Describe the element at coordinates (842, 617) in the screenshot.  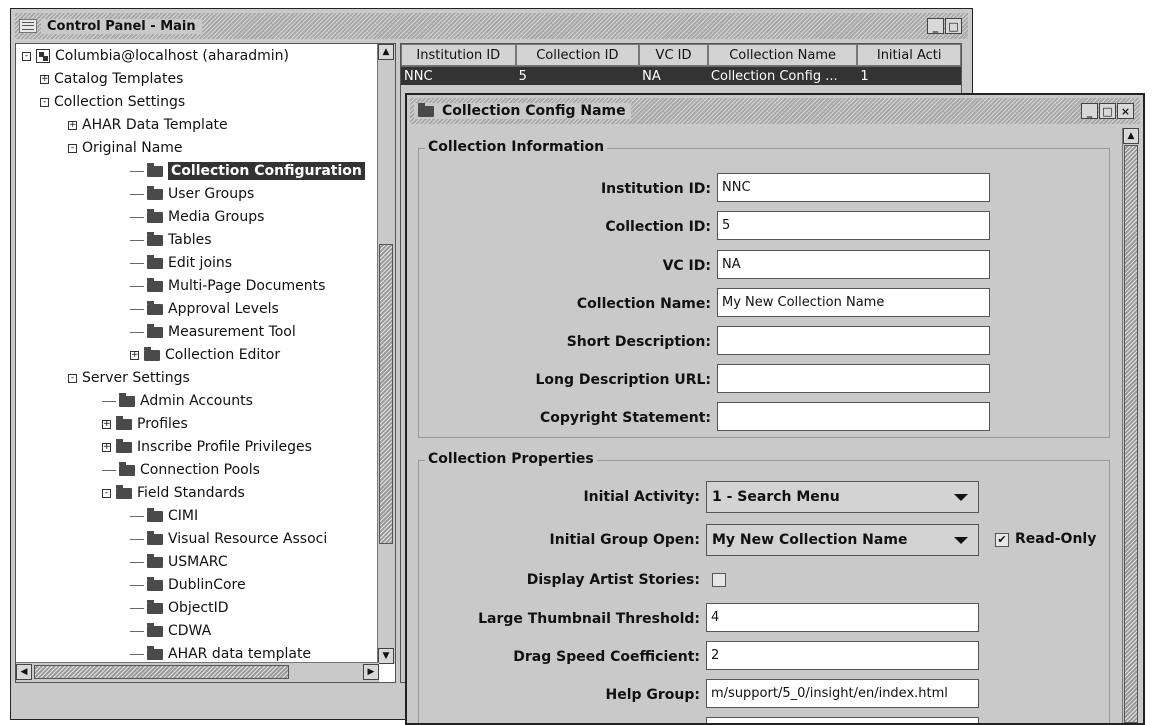
I see `large-thumbnail-field: 4` at that location.